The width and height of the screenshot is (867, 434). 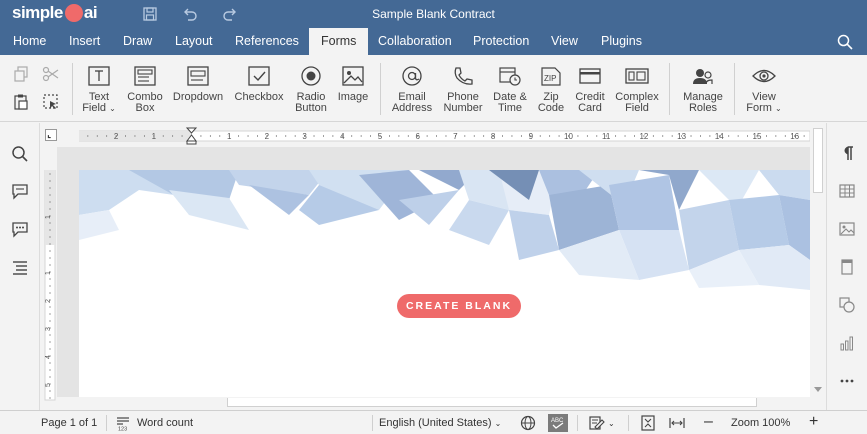 I want to click on cut-icon, so click(x=51, y=74).